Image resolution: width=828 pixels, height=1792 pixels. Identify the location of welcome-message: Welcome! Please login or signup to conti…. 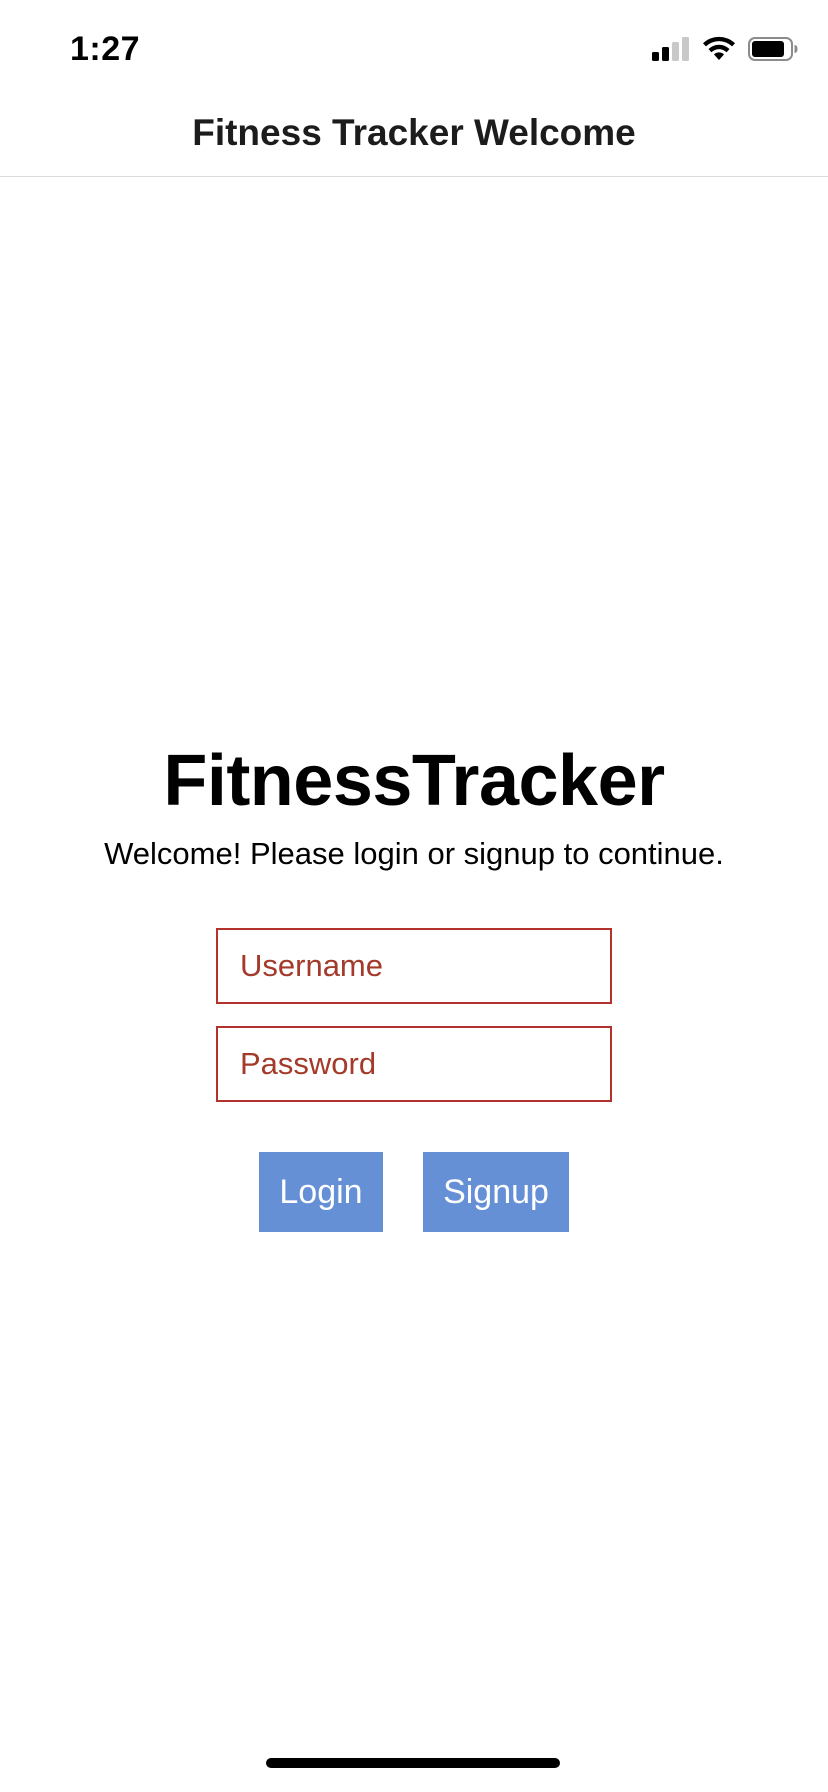
(414, 853).